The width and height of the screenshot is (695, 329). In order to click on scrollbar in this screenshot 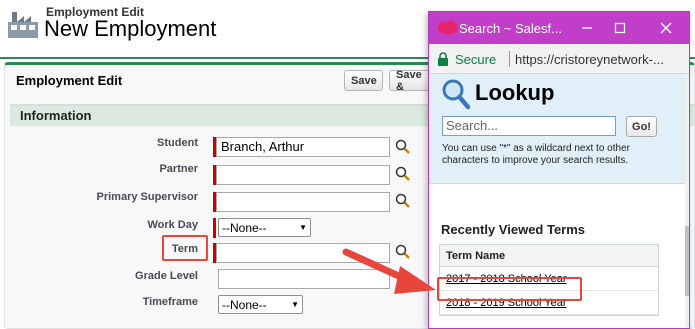, I will do `click(687, 201)`.